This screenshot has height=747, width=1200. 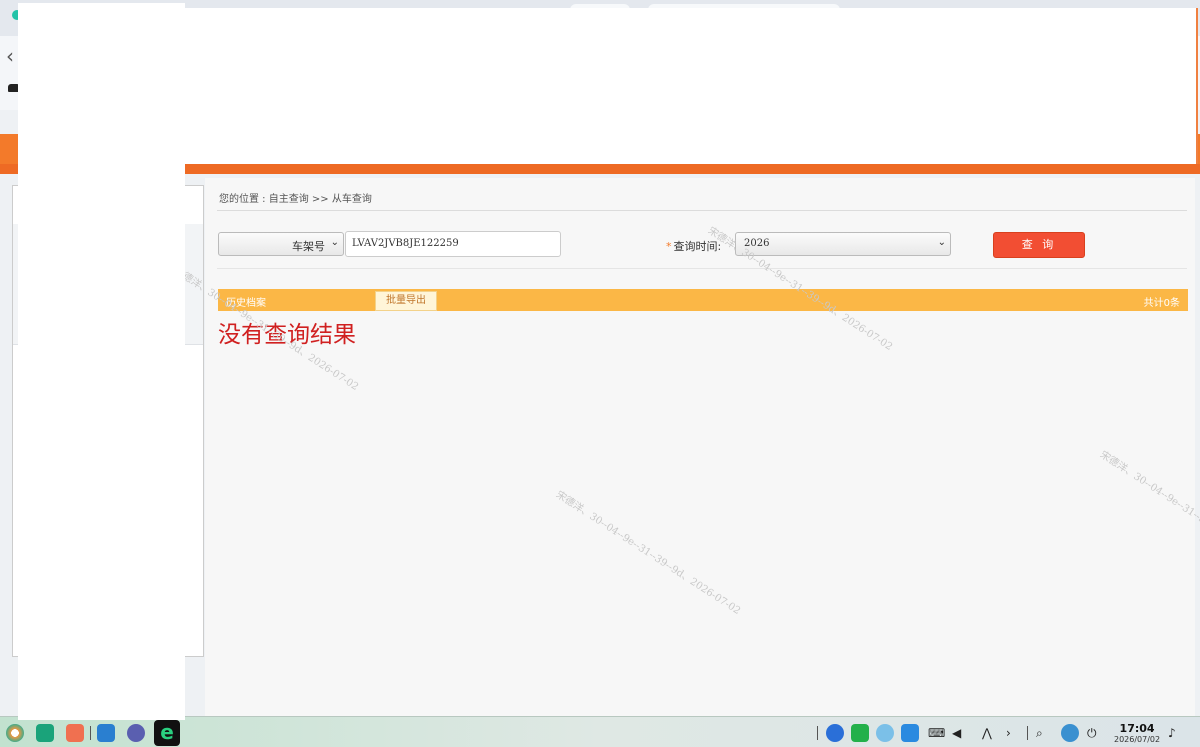 What do you see at coordinates (843, 244) in the screenshot?
I see `year-select: 2026 ⌄` at bounding box center [843, 244].